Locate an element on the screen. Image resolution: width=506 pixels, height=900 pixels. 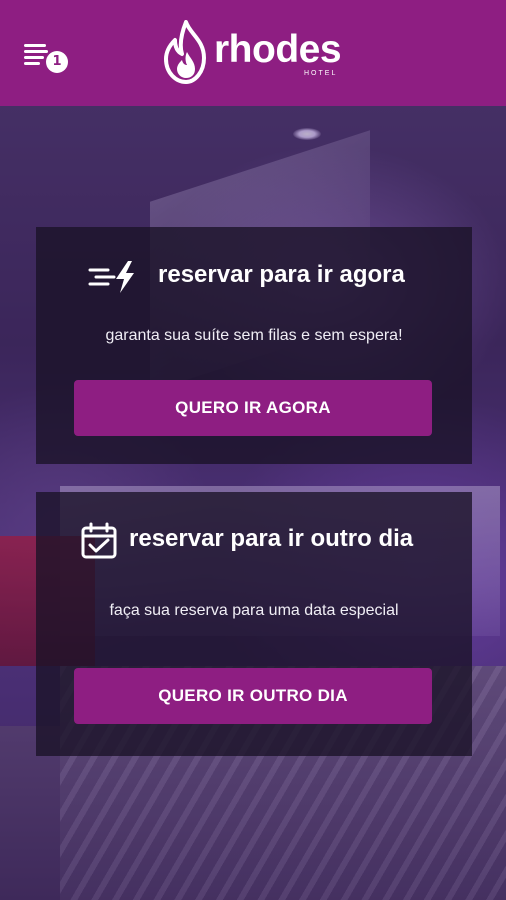
flame-icon is located at coordinates (185, 52).